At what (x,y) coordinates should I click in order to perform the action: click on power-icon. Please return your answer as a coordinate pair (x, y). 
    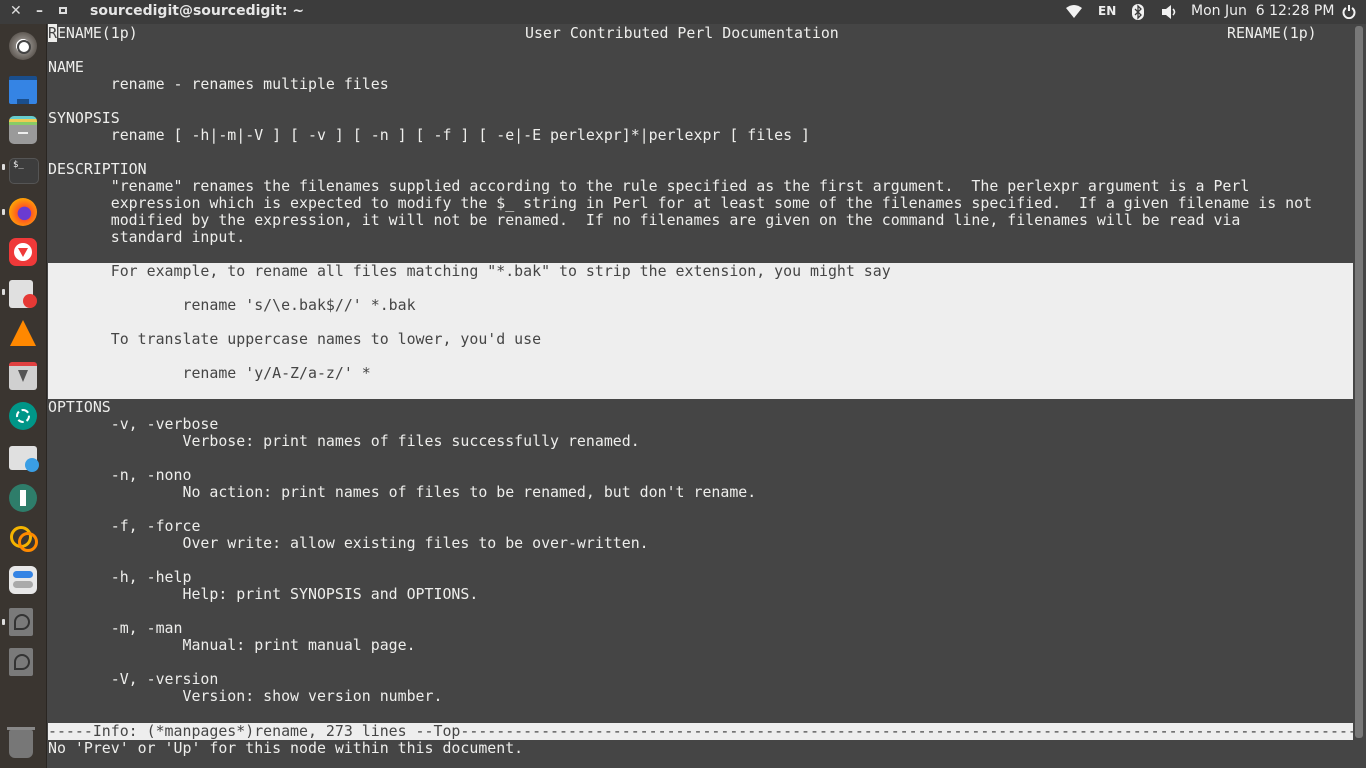
    Looking at the image, I should click on (1349, 14).